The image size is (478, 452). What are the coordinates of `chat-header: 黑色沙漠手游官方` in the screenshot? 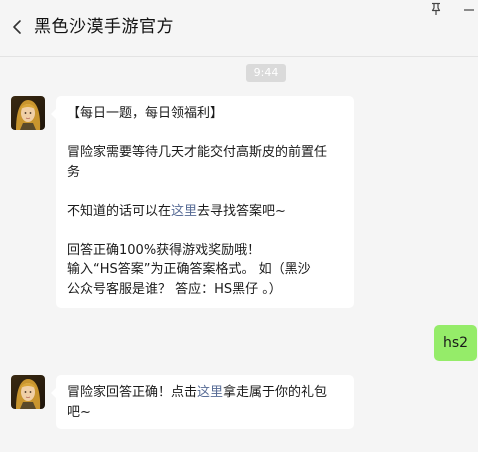 It's located at (239, 28).